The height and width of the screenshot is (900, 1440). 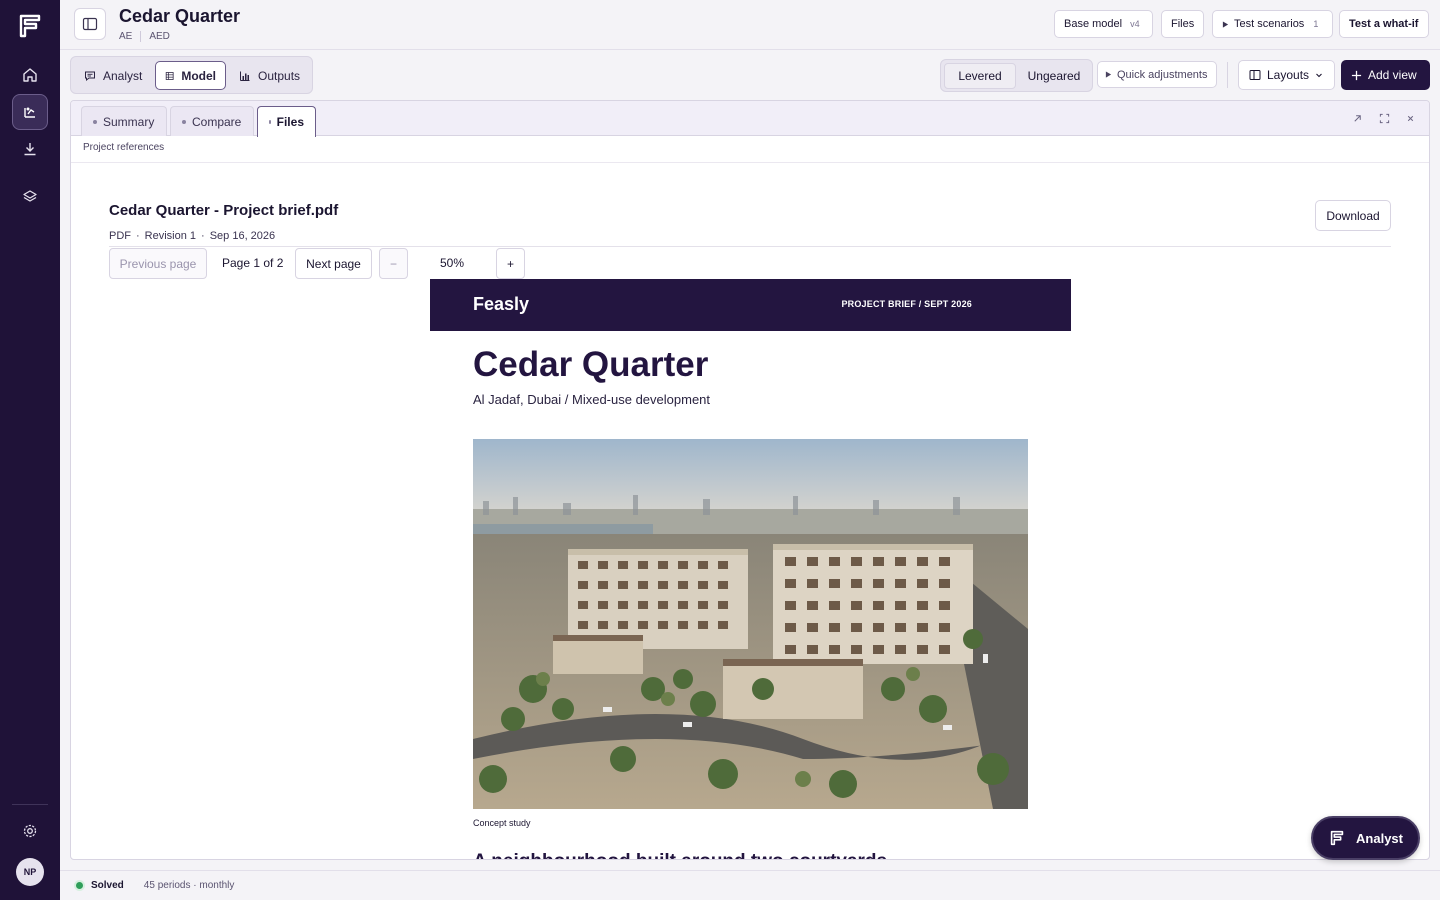 What do you see at coordinates (217, 121) in the screenshot?
I see `tab-compare-label: Compare` at bounding box center [217, 121].